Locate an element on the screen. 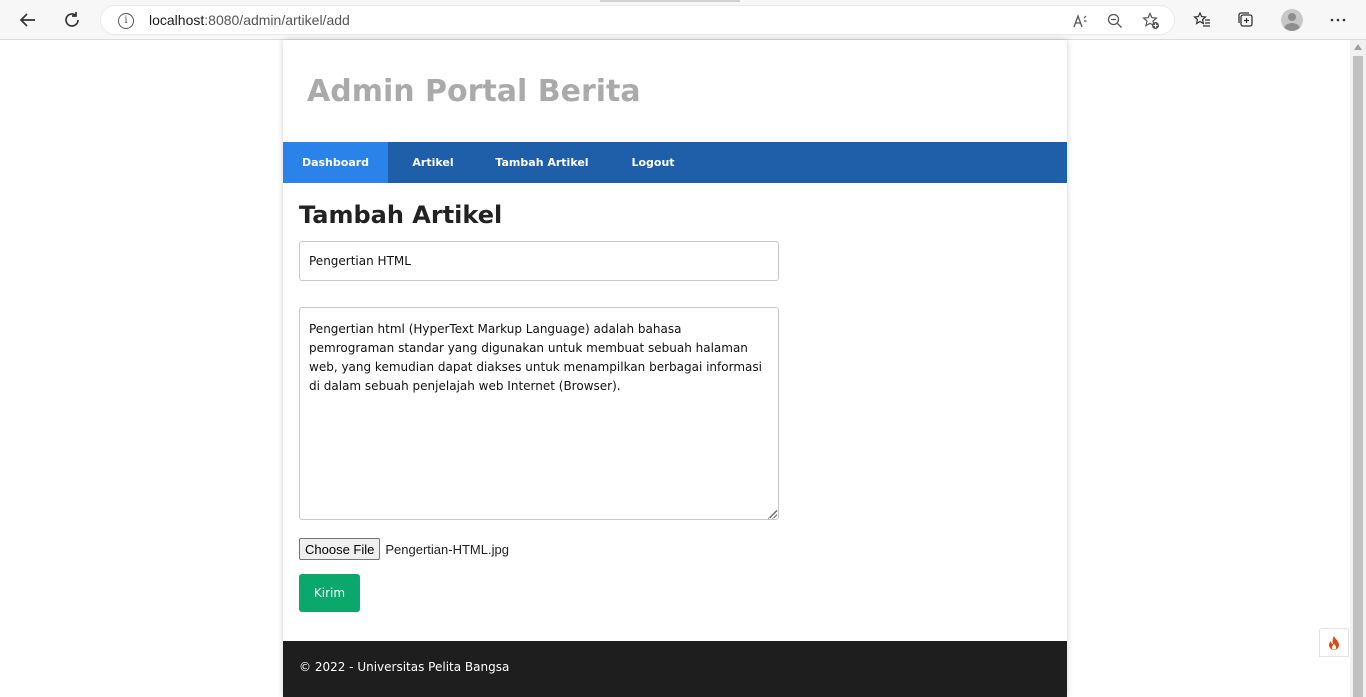 The height and width of the screenshot is (697, 1366). address-bar: i localhost:8080/admin/artikel/add is located at coordinates (637, 20).